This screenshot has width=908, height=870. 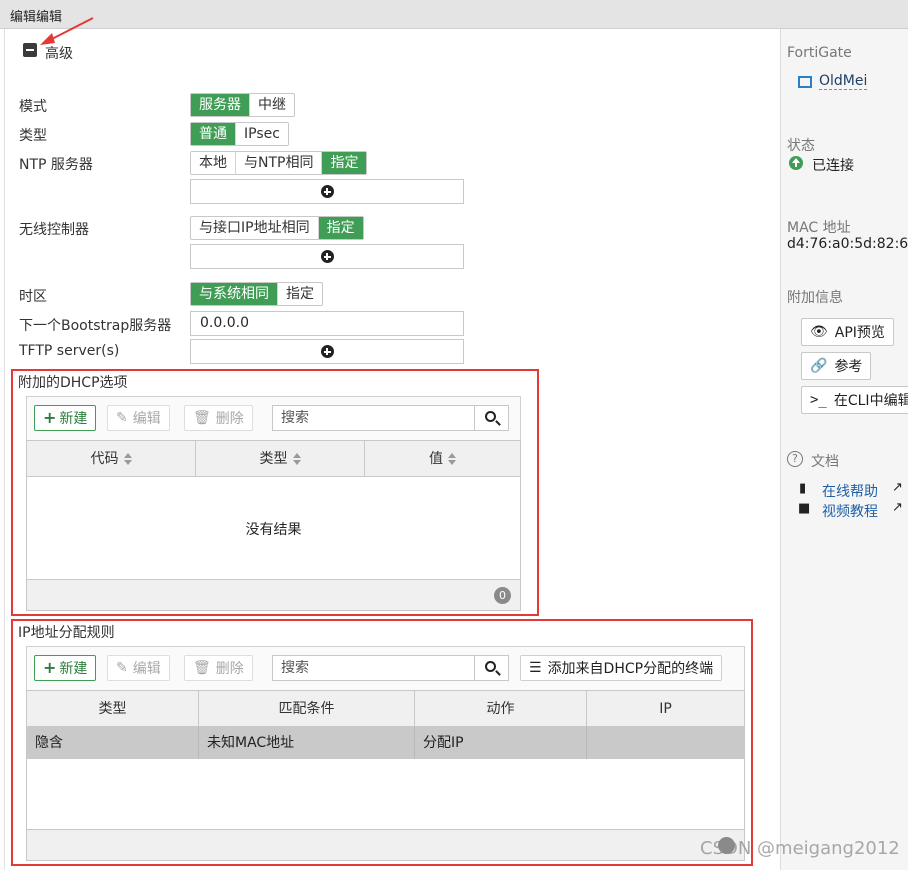 What do you see at coordinates (30, 50) in the screenshot?
I see `collapse-icon` at bounding box center [30, 50].